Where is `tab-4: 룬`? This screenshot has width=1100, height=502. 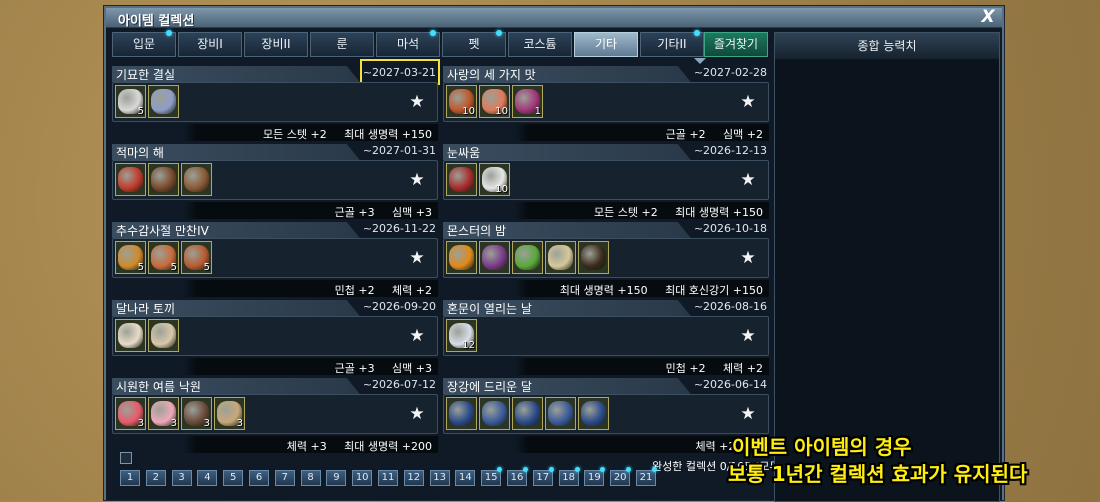 tab-4: 룬 is located at coordinates (342, 44).